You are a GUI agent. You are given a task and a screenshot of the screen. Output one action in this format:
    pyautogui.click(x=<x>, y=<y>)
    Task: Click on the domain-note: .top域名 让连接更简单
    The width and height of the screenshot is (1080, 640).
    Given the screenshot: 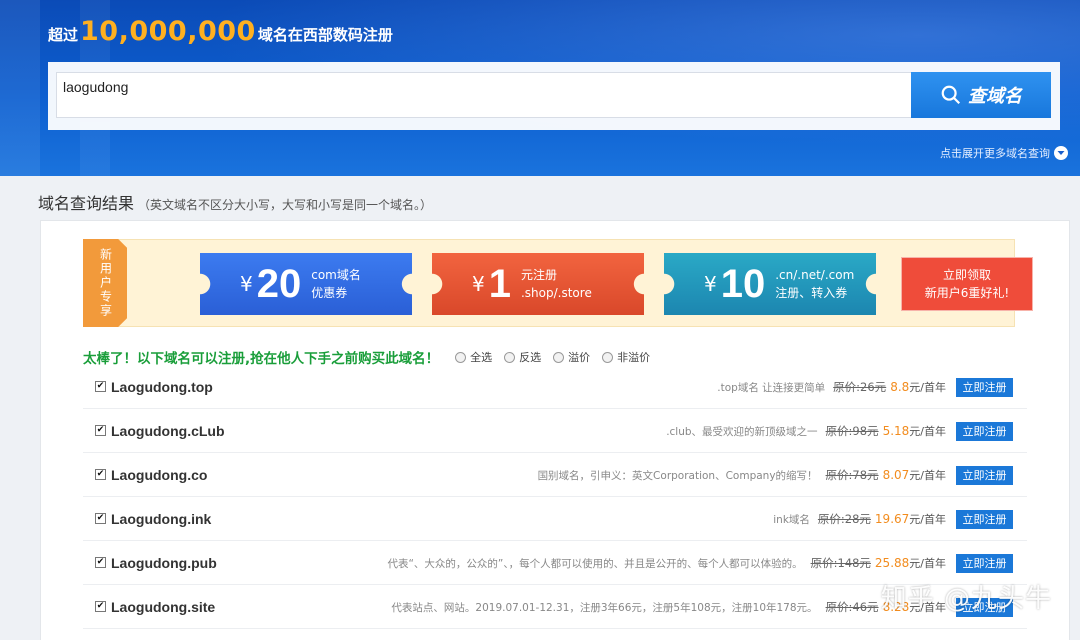 What is the action you would take?
    pyautogui.click(x=771, y=387)
    